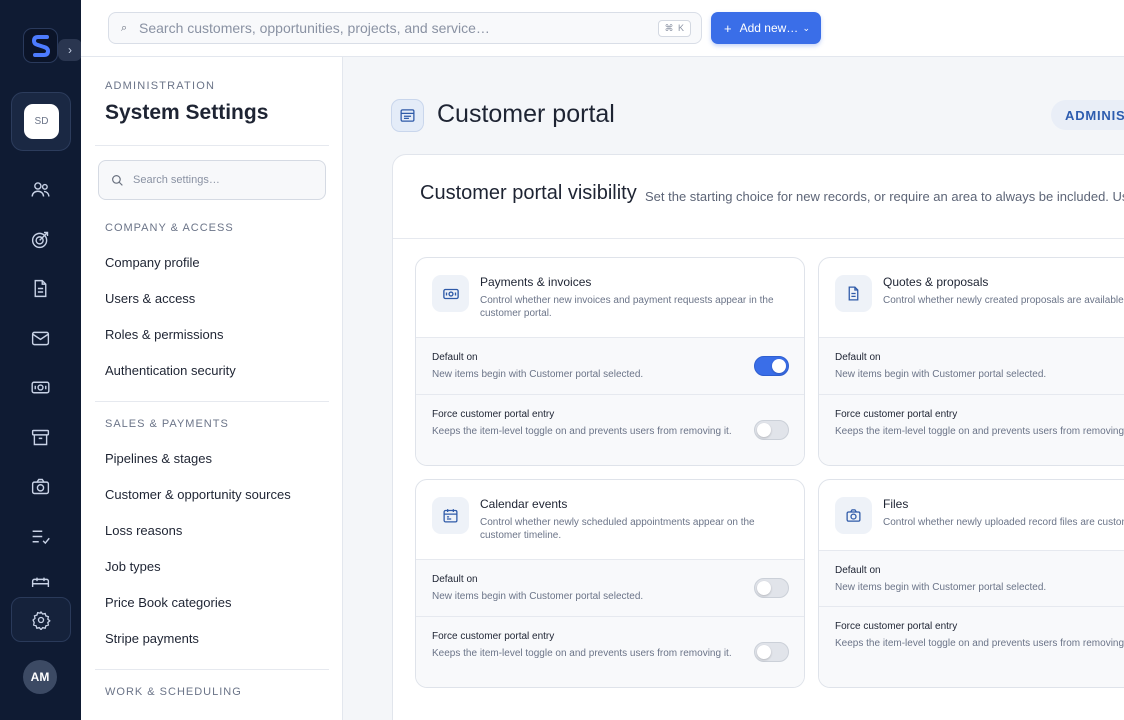  I want to click on invoice-icon, so click(450, 293).